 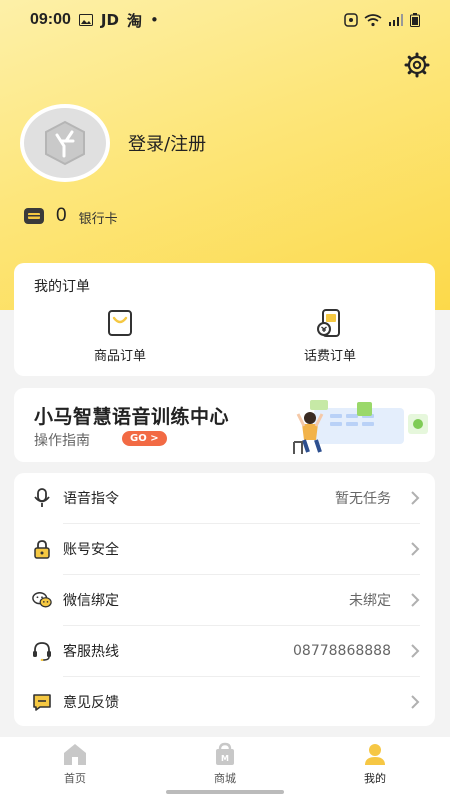 I want to click on tab-home-label: 首页, so click(x=75, y=778).